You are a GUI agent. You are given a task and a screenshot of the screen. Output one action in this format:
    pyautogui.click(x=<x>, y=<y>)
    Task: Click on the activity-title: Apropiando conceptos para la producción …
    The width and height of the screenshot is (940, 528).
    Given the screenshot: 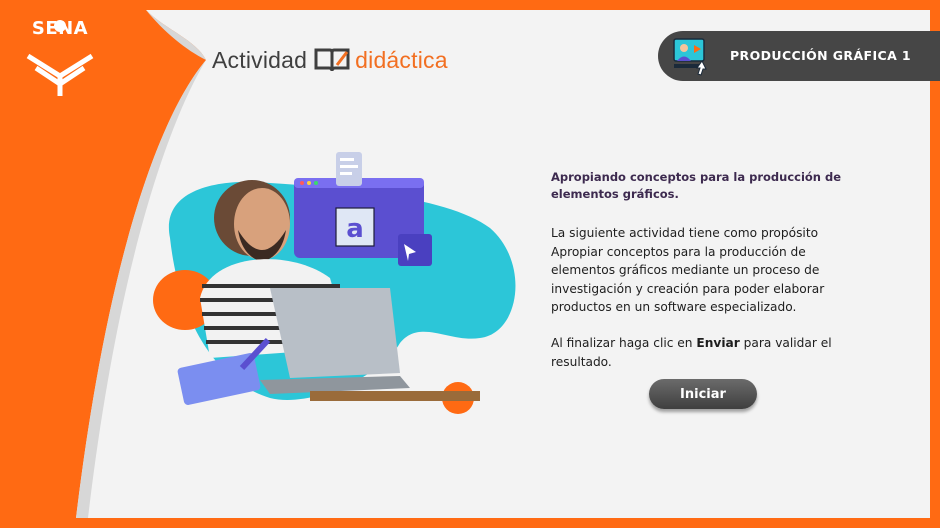 What is the action you would take?
    pyautogui.click(x=696, y=185)
    